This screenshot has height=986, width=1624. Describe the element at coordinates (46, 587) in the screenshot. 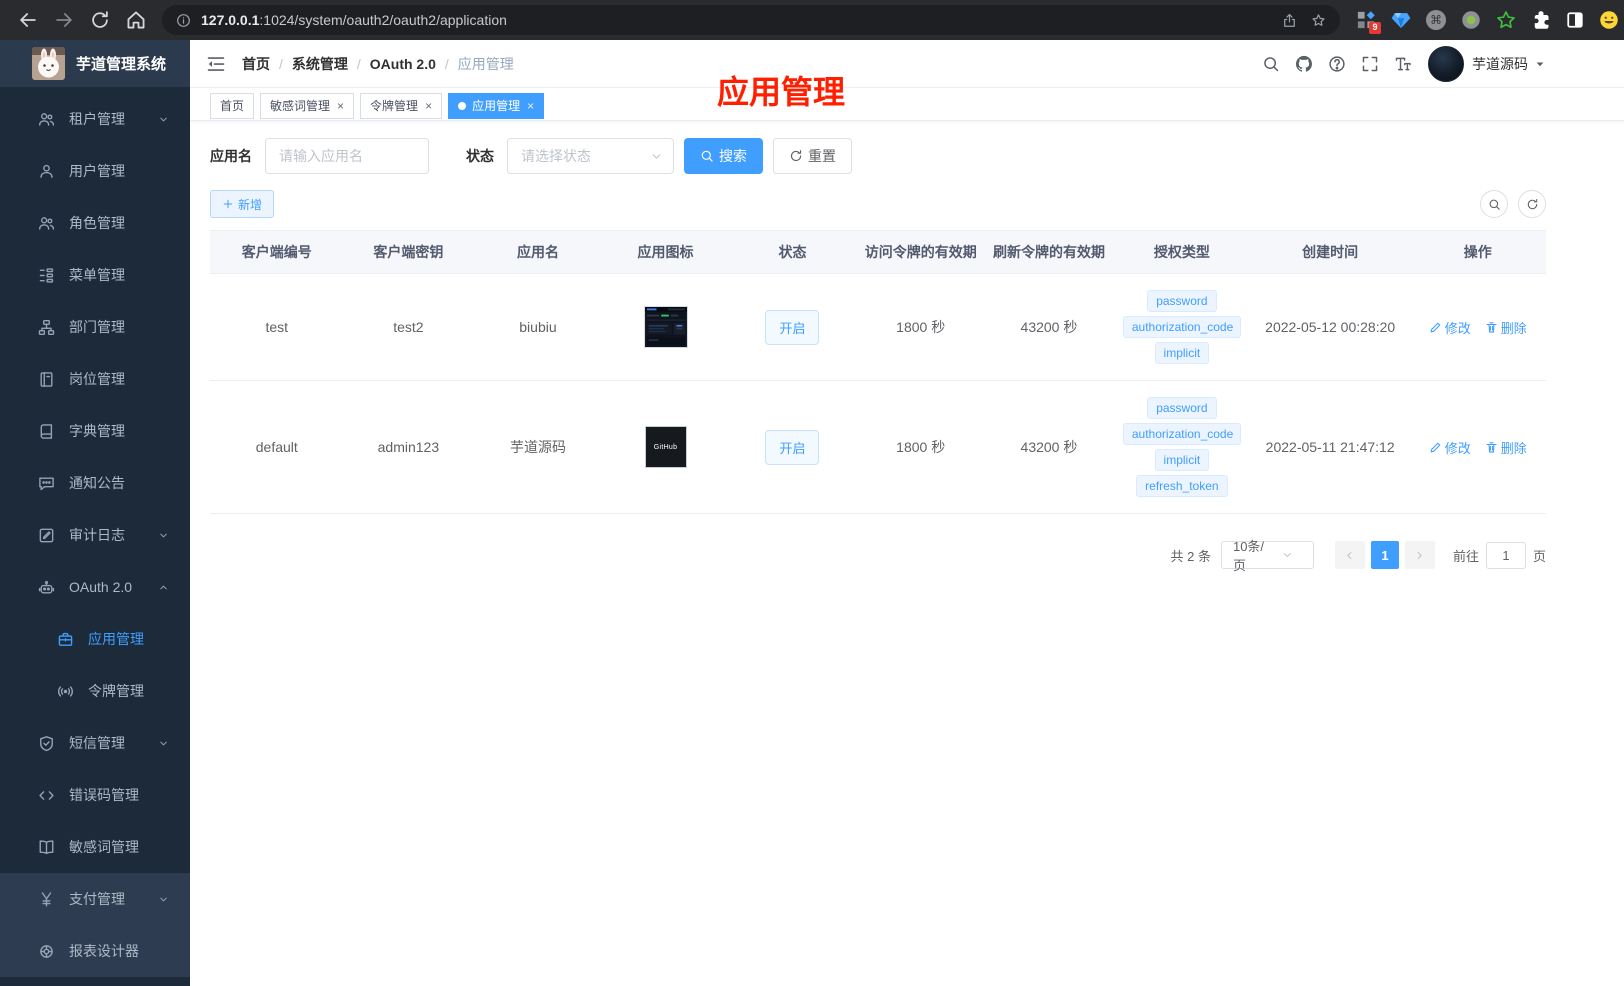

I see `robot-icon` at that location.